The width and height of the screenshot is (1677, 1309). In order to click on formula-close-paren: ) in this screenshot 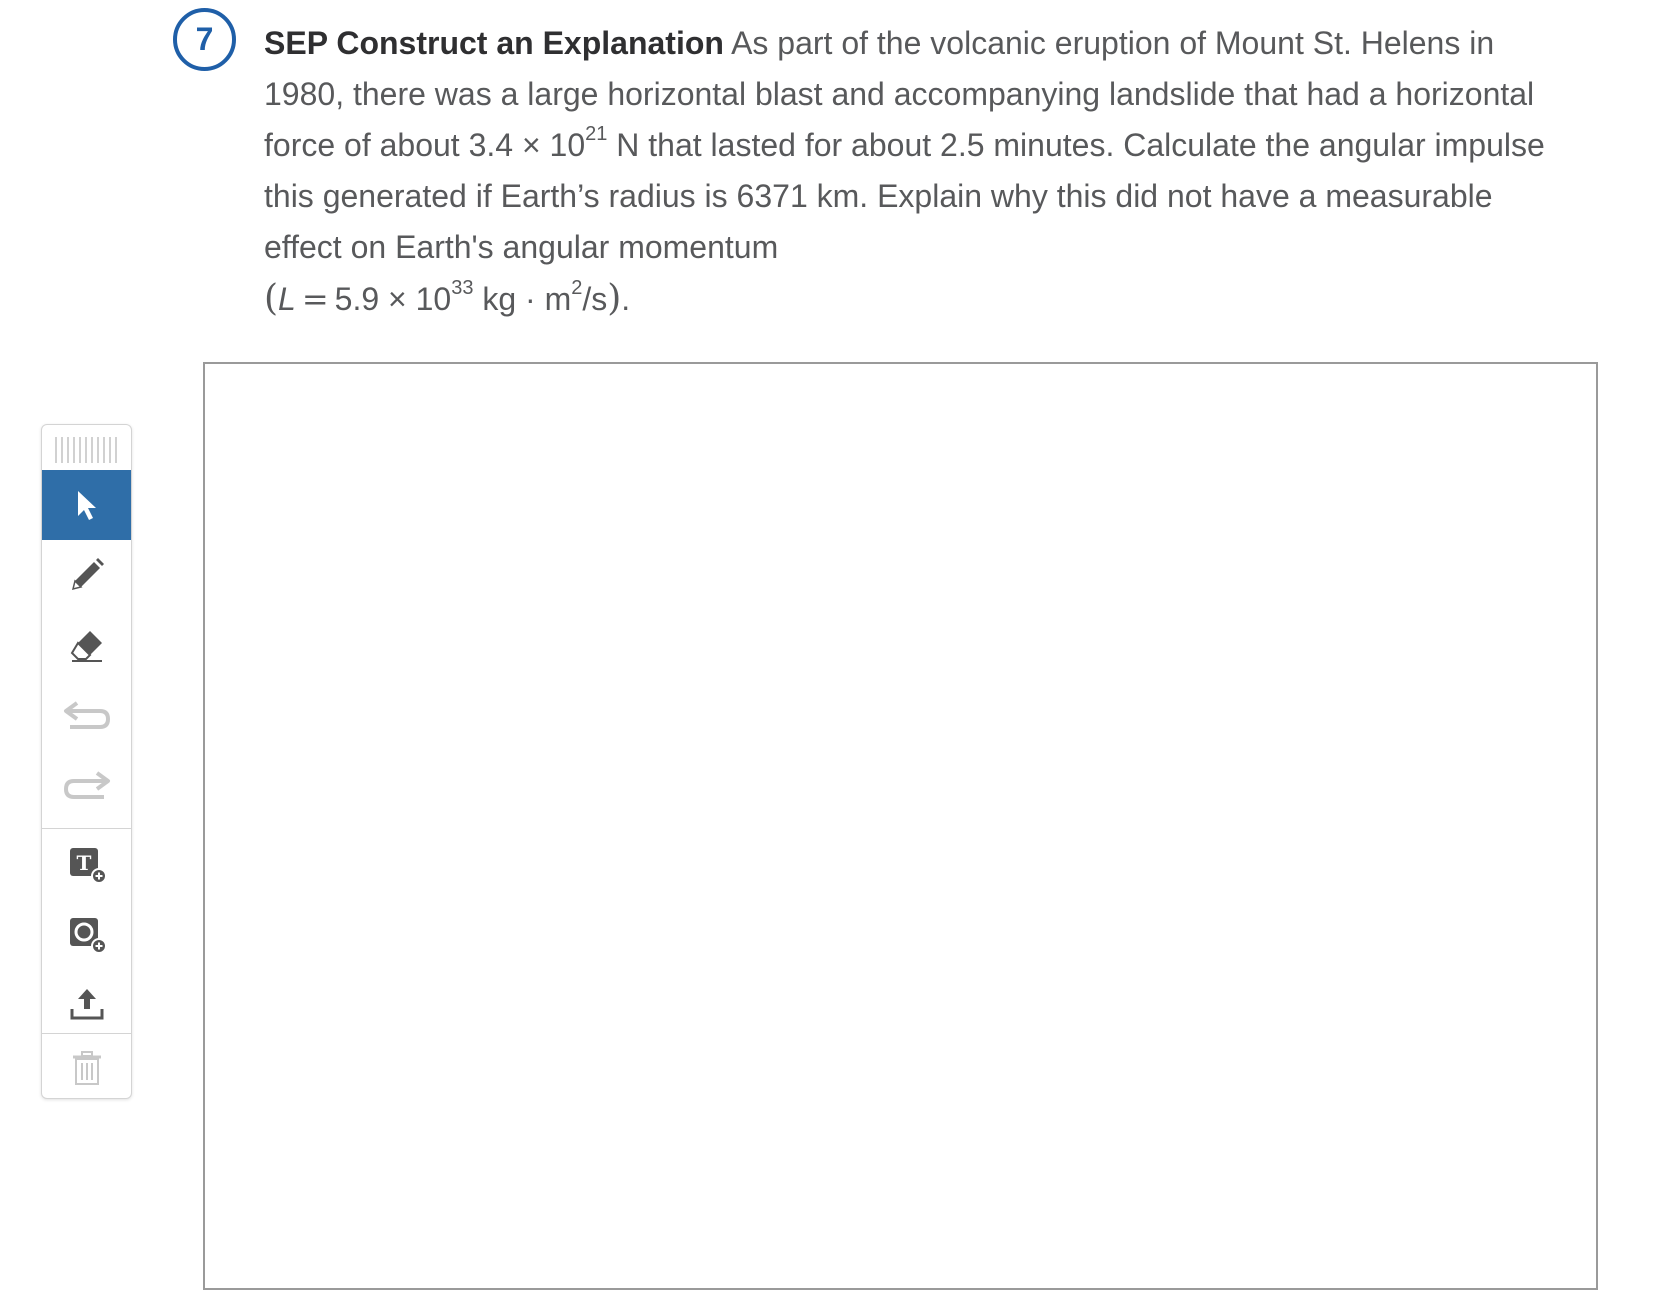, I will do `click(614, 298)`.